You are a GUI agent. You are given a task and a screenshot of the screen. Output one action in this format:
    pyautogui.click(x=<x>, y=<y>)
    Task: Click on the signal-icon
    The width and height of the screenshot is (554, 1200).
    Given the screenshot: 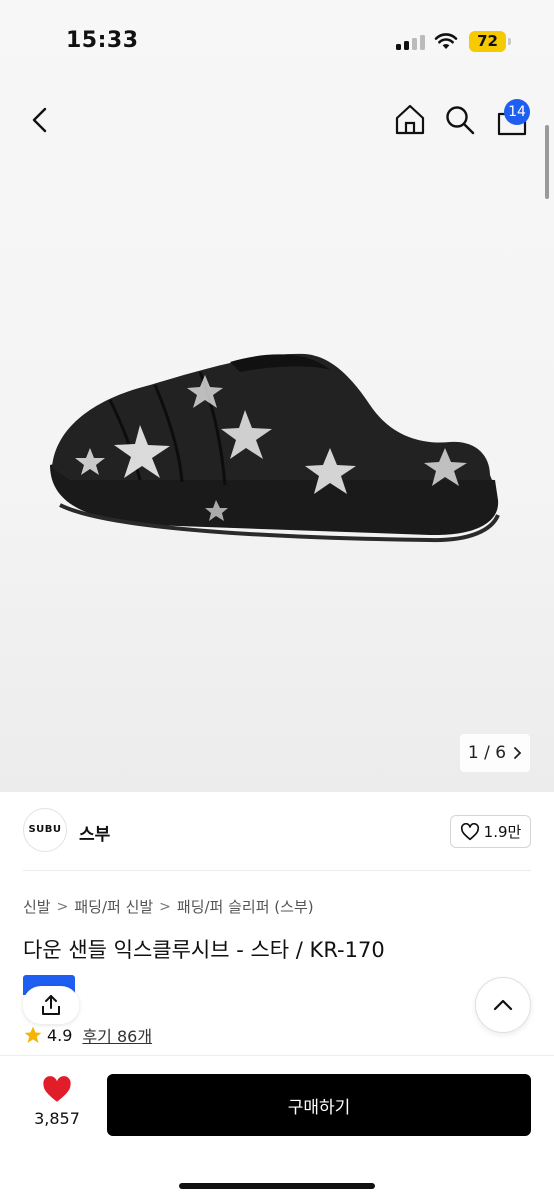 What is the action you would take?
    pyautogui.click(x=411, y=42)
    